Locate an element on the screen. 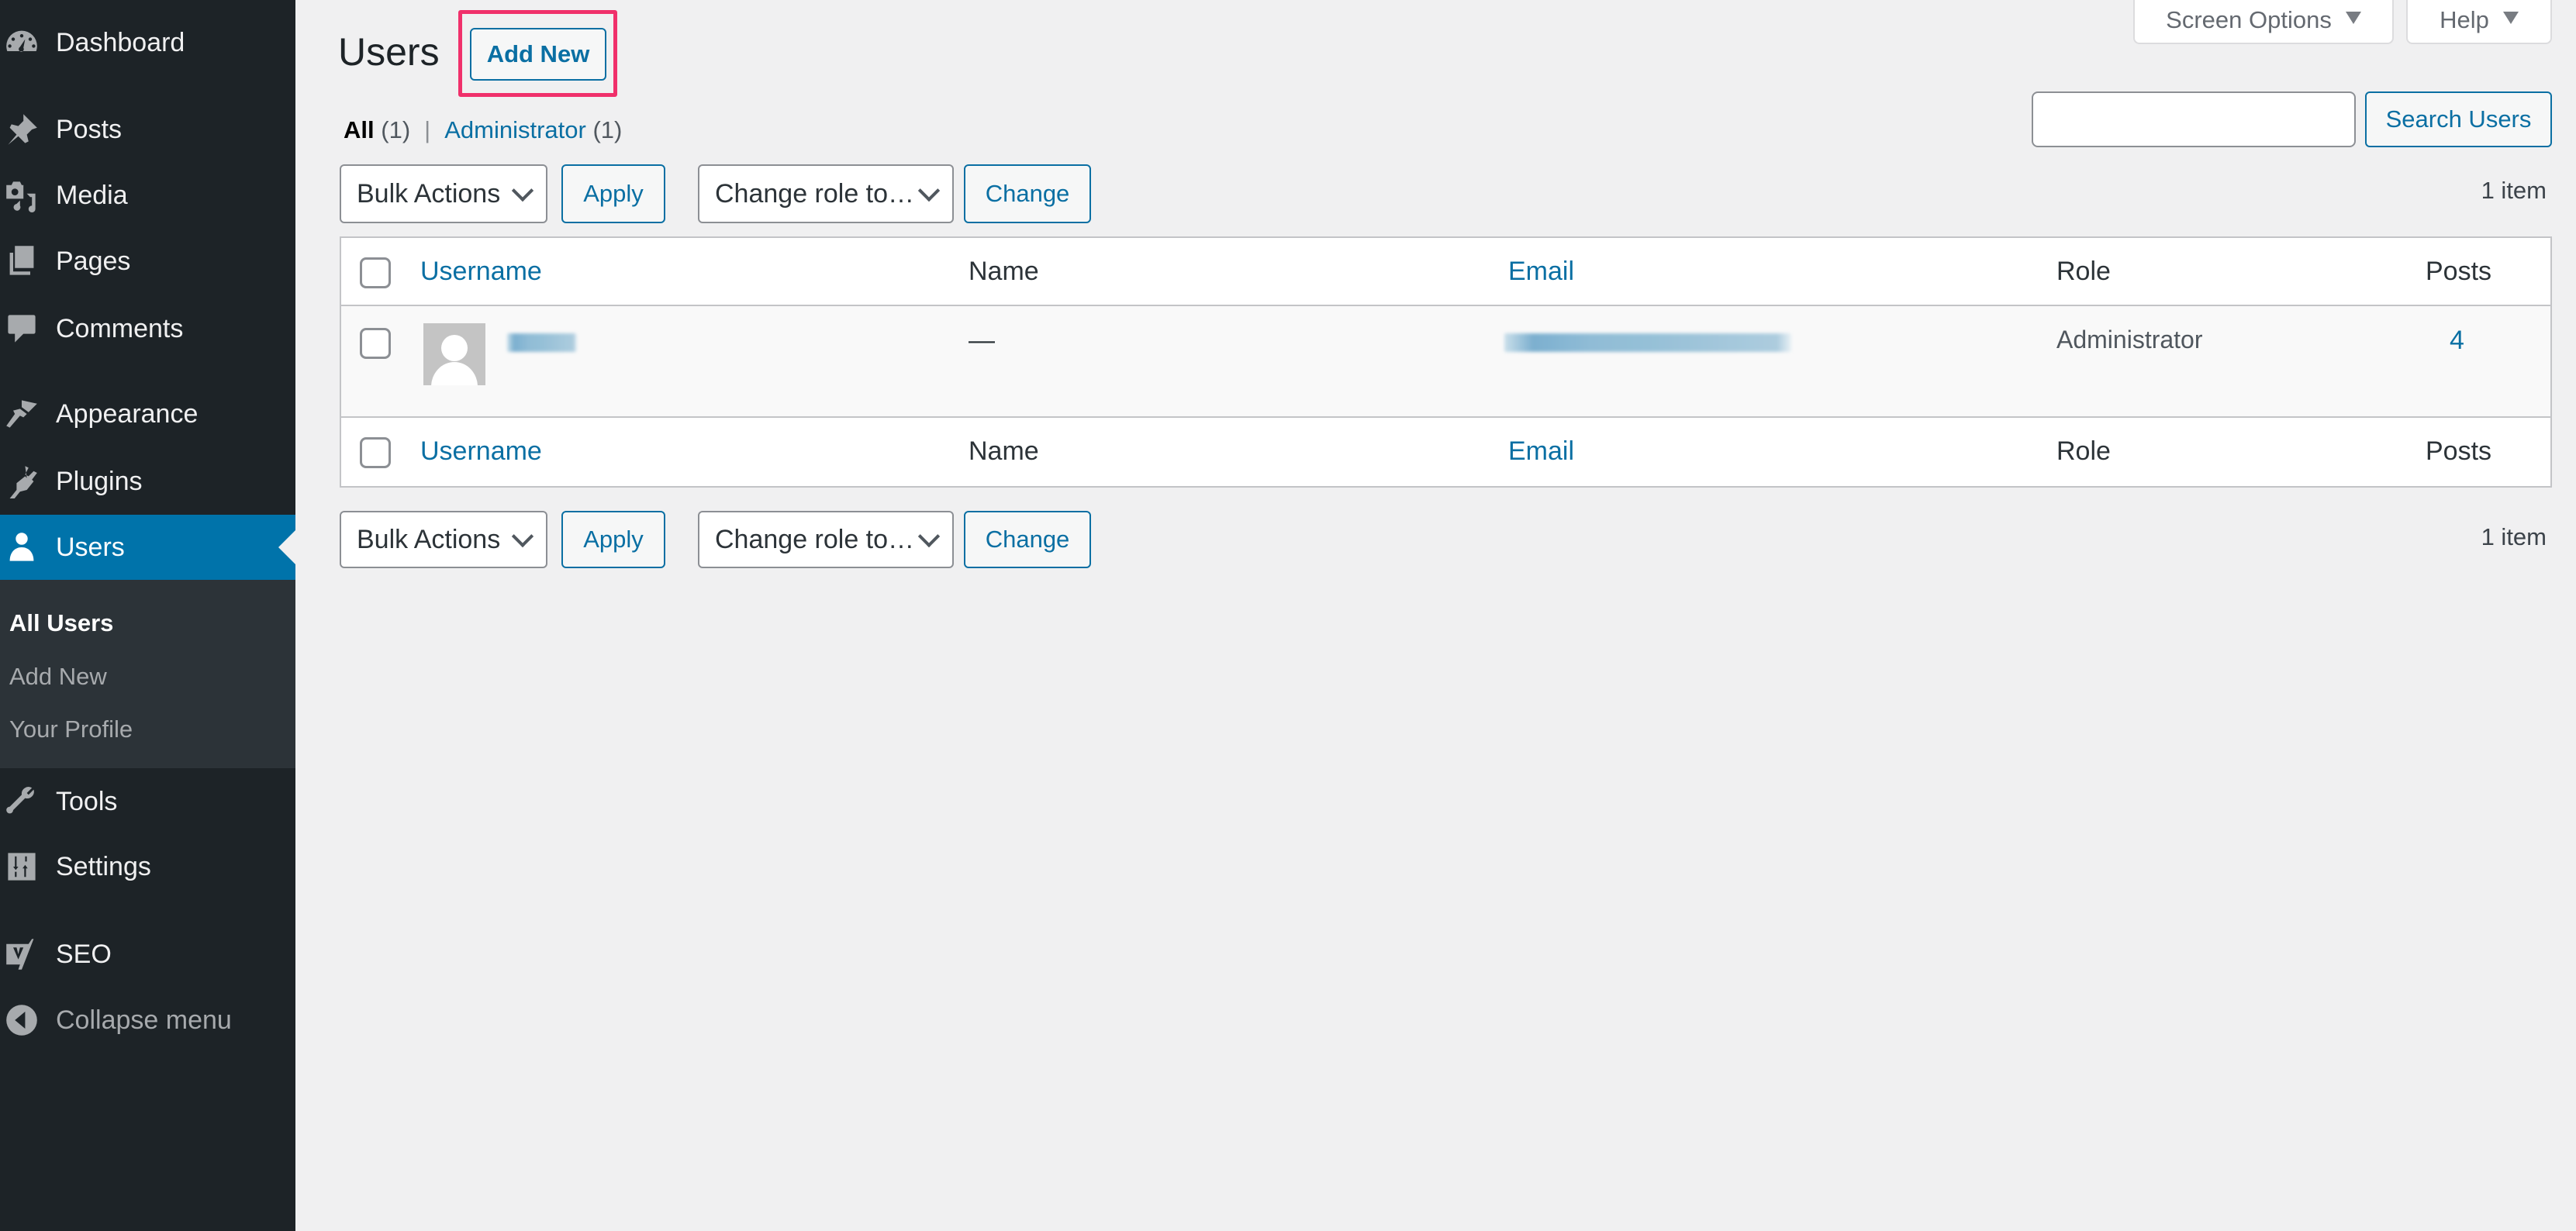  pages-icon is located at coordinates (28, 261).